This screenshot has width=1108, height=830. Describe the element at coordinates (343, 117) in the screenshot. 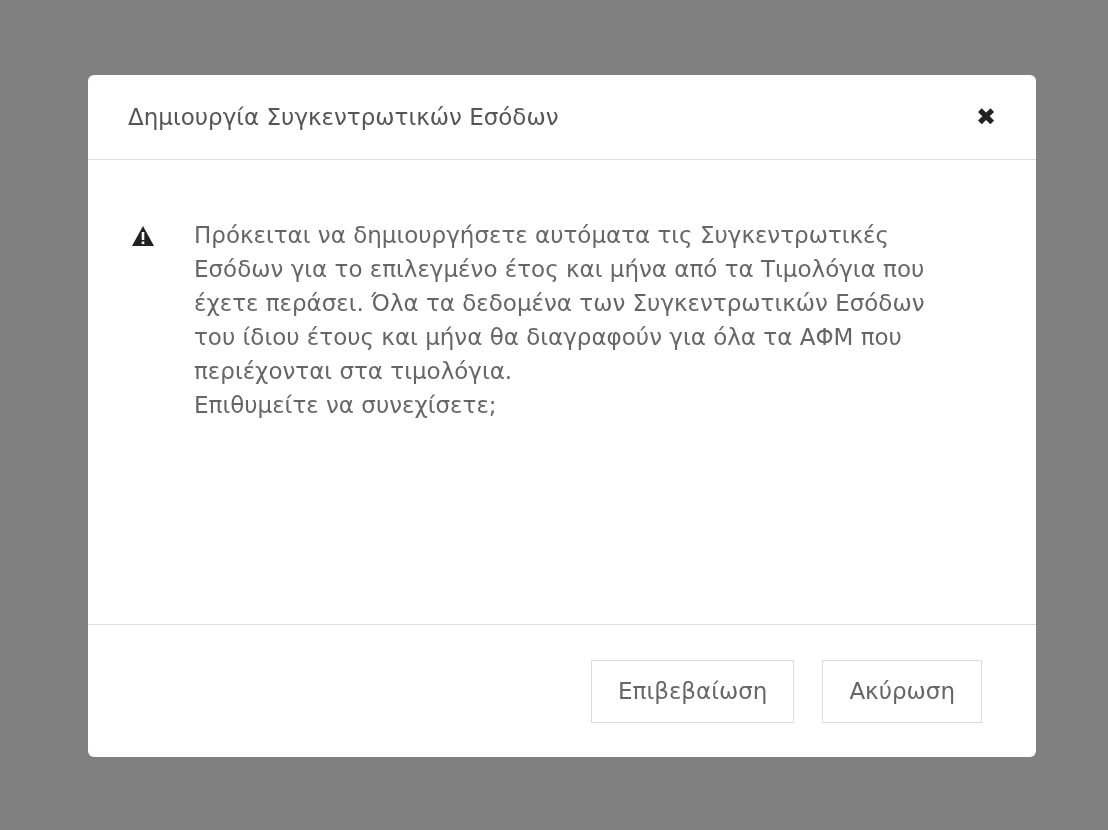

I see `dialog-title: Δημιουργία Συγκεντρωτικών Εσόδων` at that location.